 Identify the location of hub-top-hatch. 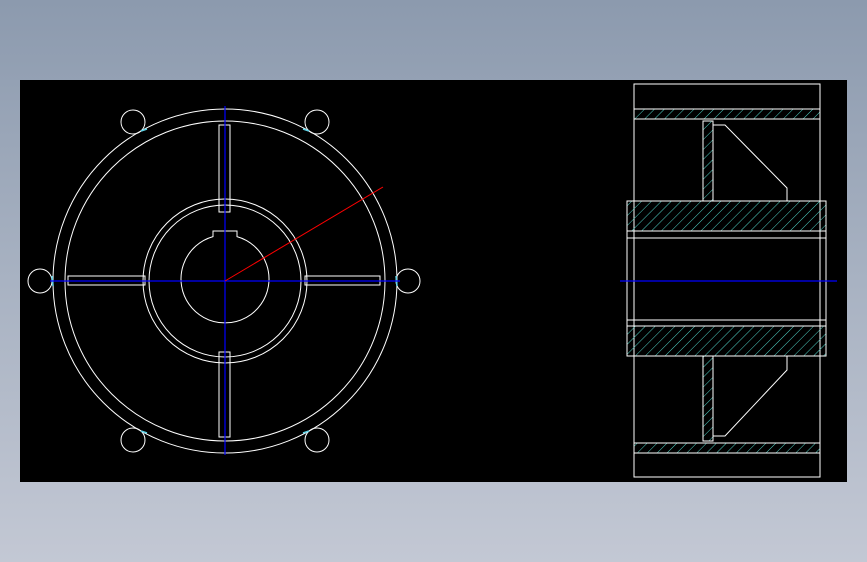
(726, 216).